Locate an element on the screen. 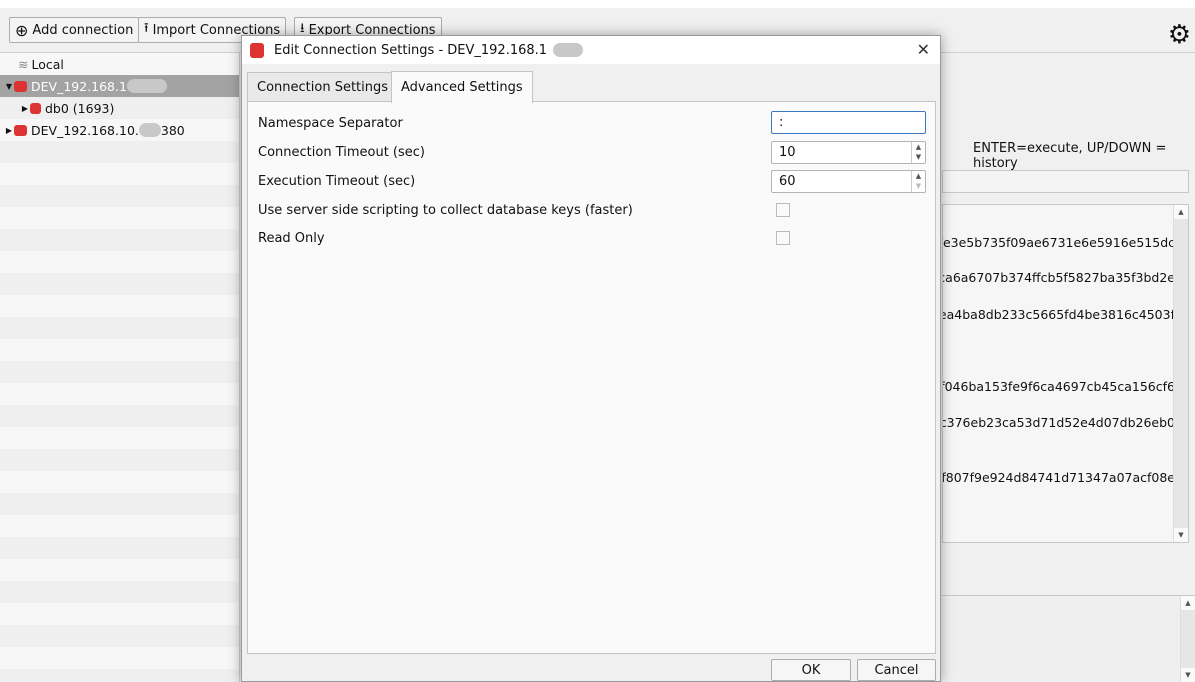 The image size is (1195, 682). tab-advanced-settings: Advanced Settings is located at coordinates (462, 87).